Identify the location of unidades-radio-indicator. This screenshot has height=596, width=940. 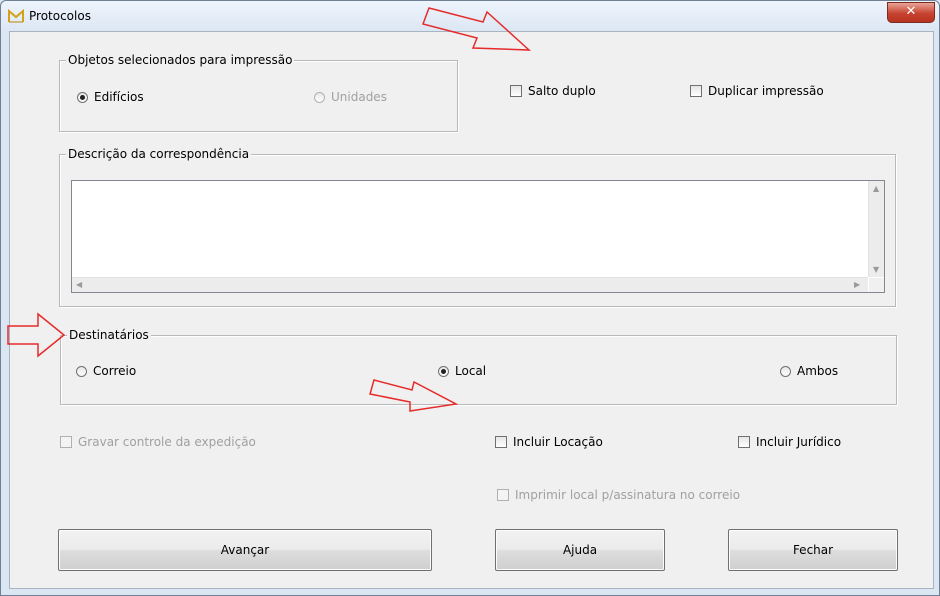
(319, 97).